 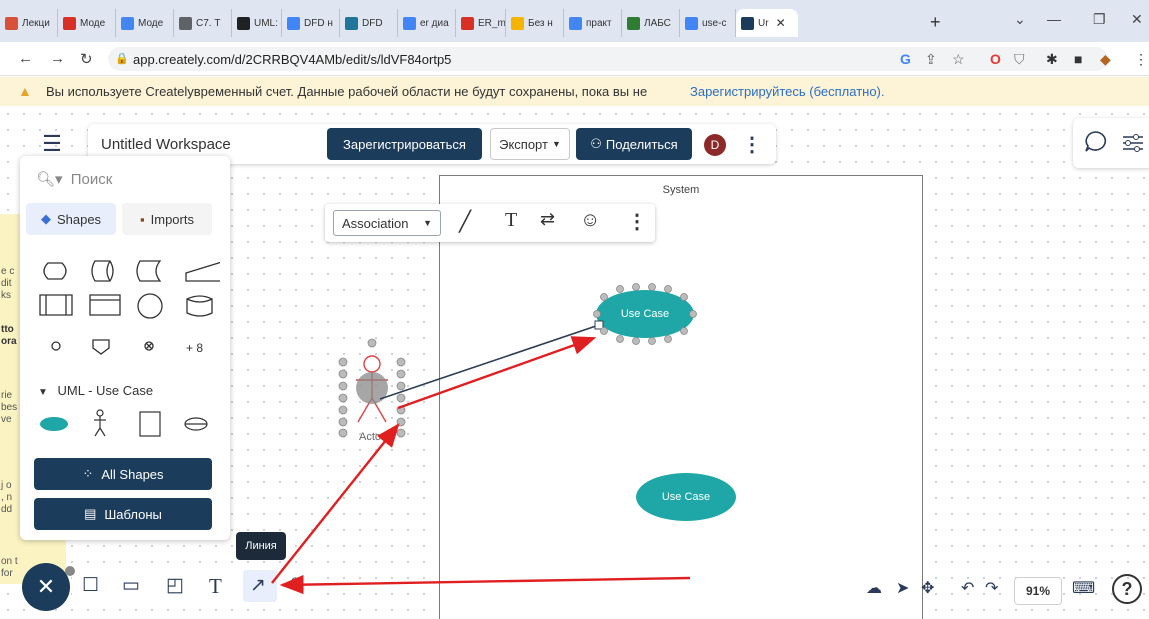 What do you see at coordinates (547, 219) in the screenshot?
I see `swap-direction-icon: ⇄` at bounding box center [547, 219].